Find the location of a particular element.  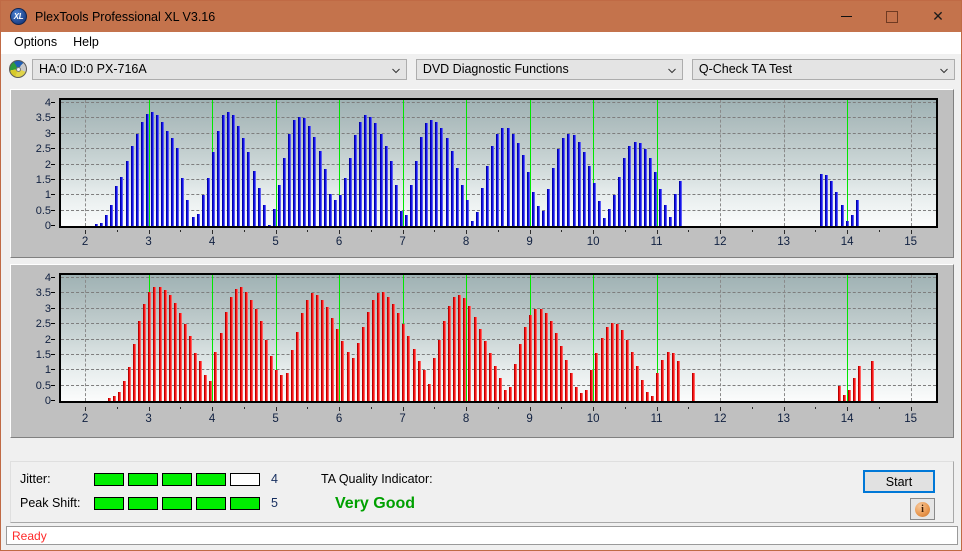

maximize-button is located at coordinates (892, 16).